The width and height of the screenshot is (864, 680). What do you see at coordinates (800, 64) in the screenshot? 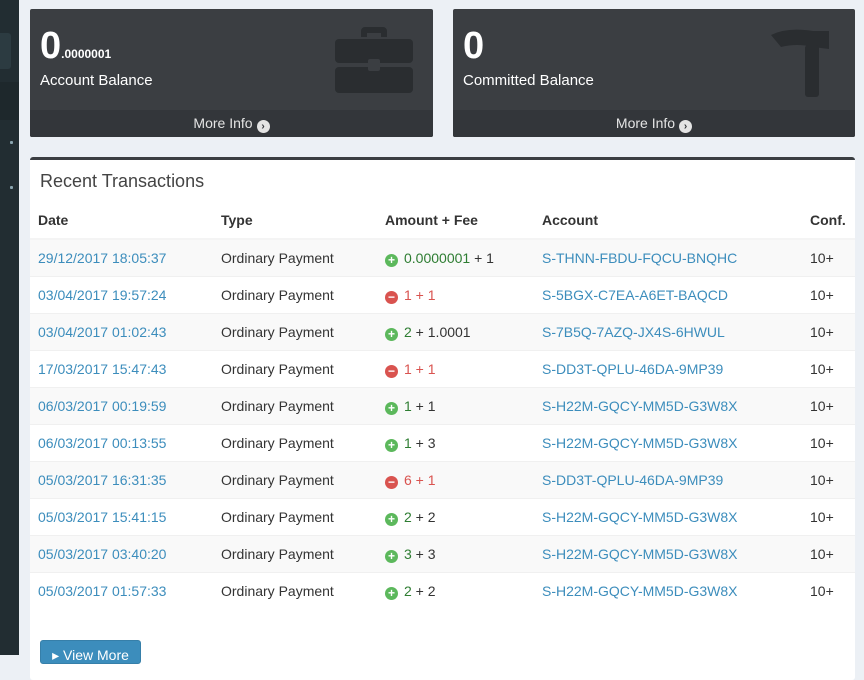
I see `hammer-icon` at bounding box center [800, 64].